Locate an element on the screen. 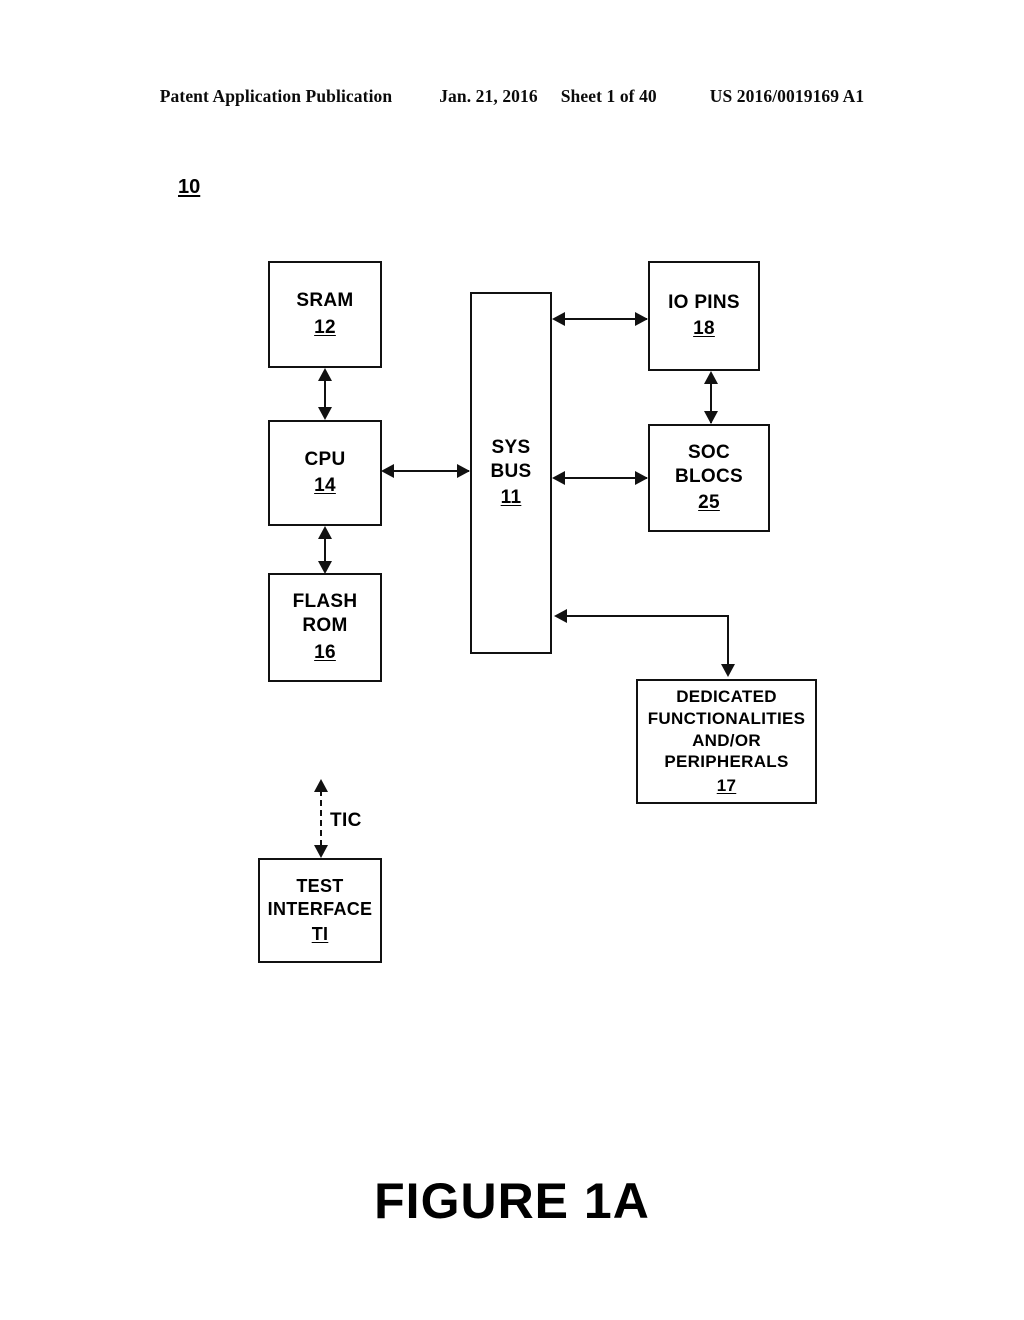  header-date: Jan. 21, 2016 is located at coordinates (488, 96).